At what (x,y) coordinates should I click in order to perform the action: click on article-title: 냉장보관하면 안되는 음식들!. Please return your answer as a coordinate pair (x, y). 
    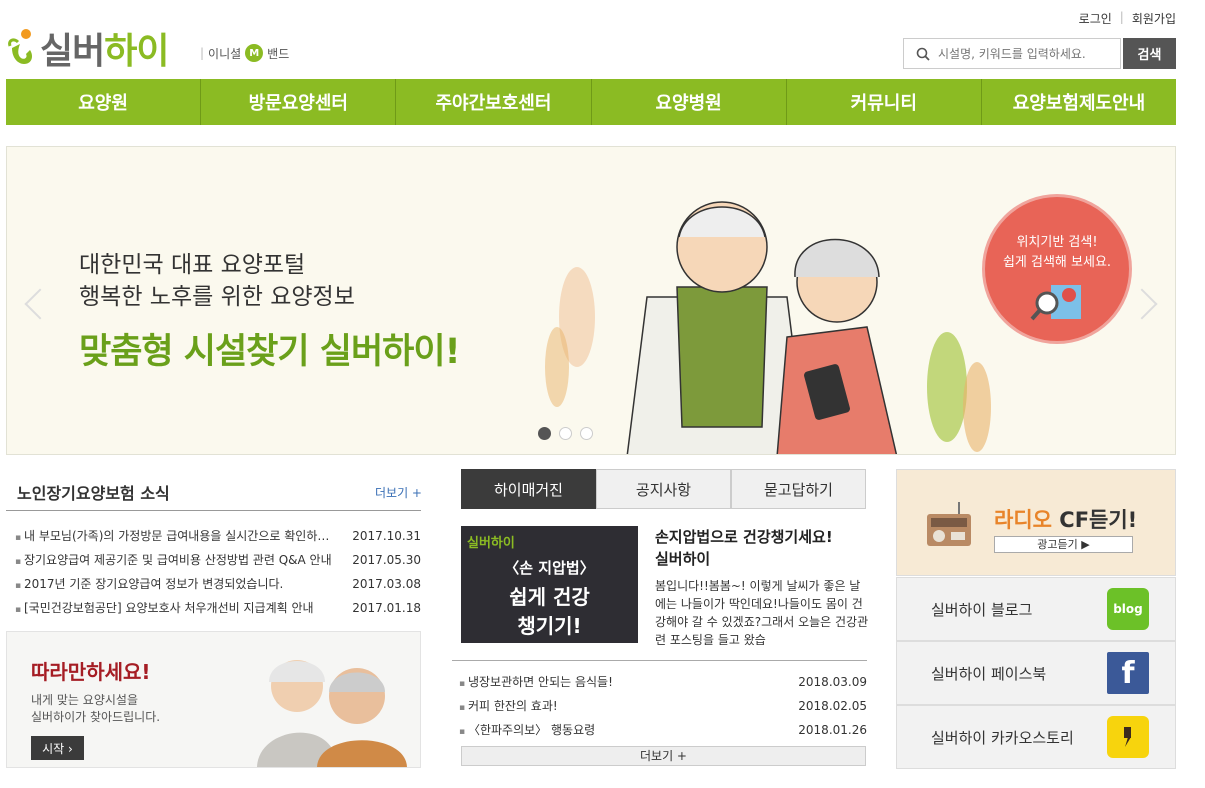
    Looking at the image, I should click on (609, 684).